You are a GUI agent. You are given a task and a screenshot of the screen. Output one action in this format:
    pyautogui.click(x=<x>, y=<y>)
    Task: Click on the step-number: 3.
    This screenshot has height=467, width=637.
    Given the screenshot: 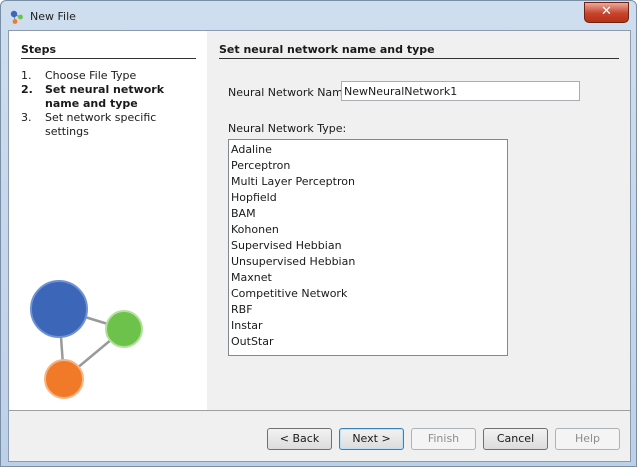 What is the action you would take?
    pyautogui.click(x=26, y=117)
    